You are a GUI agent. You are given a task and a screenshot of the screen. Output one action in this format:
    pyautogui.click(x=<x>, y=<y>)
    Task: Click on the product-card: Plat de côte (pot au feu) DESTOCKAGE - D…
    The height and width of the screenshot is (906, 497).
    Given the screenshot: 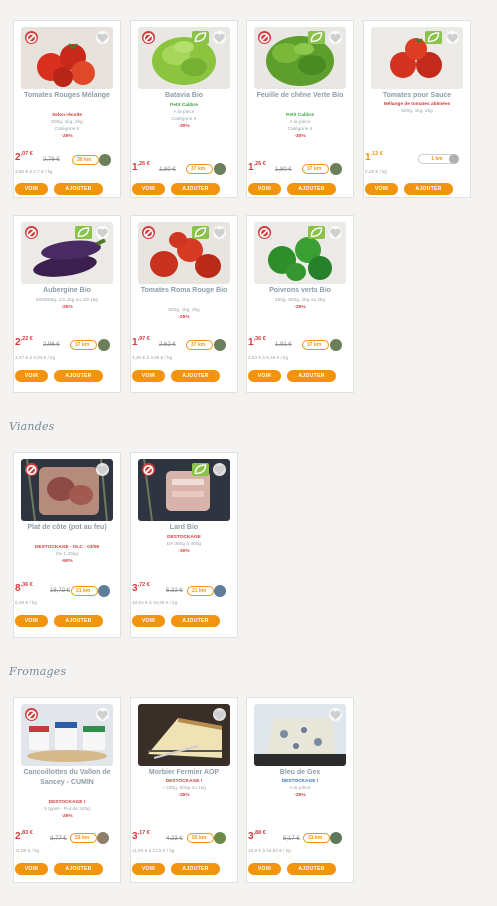 What is the action you would take?
    pyautogui.click(x=67, y=545)
    